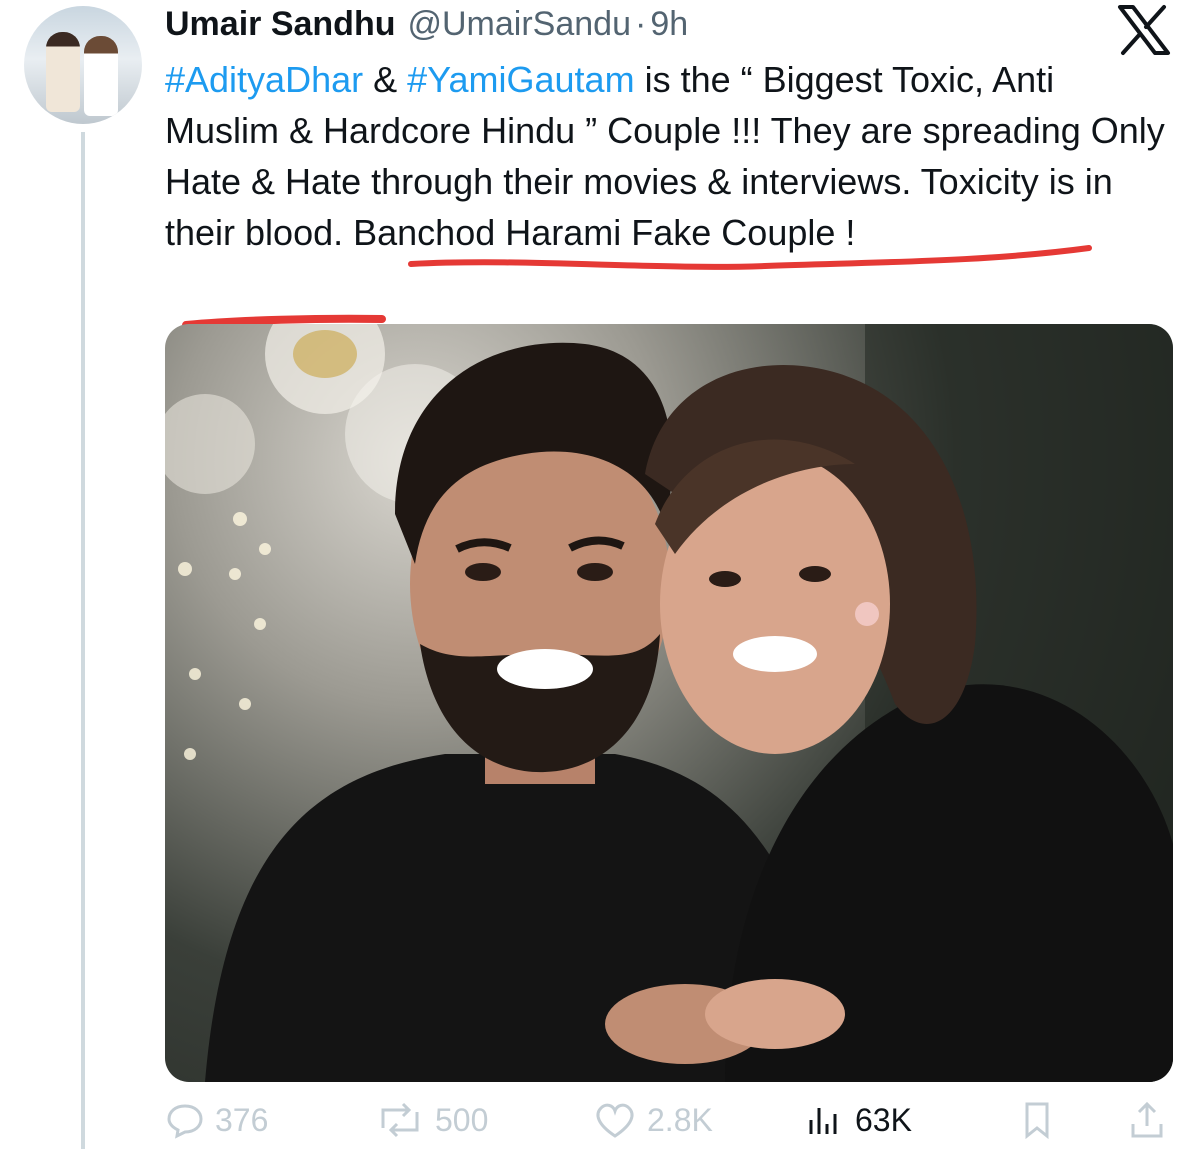  Describe the element at coordinates (883, 1119) in the screenshot. I see `view-count: 63K` at that location.